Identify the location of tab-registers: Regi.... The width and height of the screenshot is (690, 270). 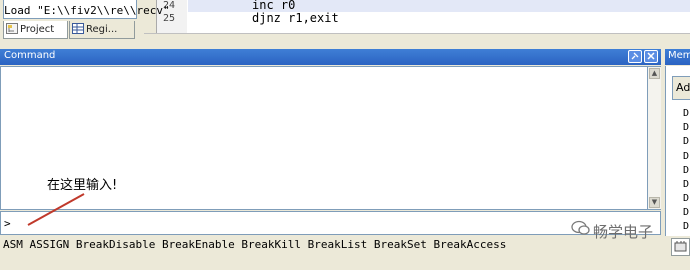
(102, 30).